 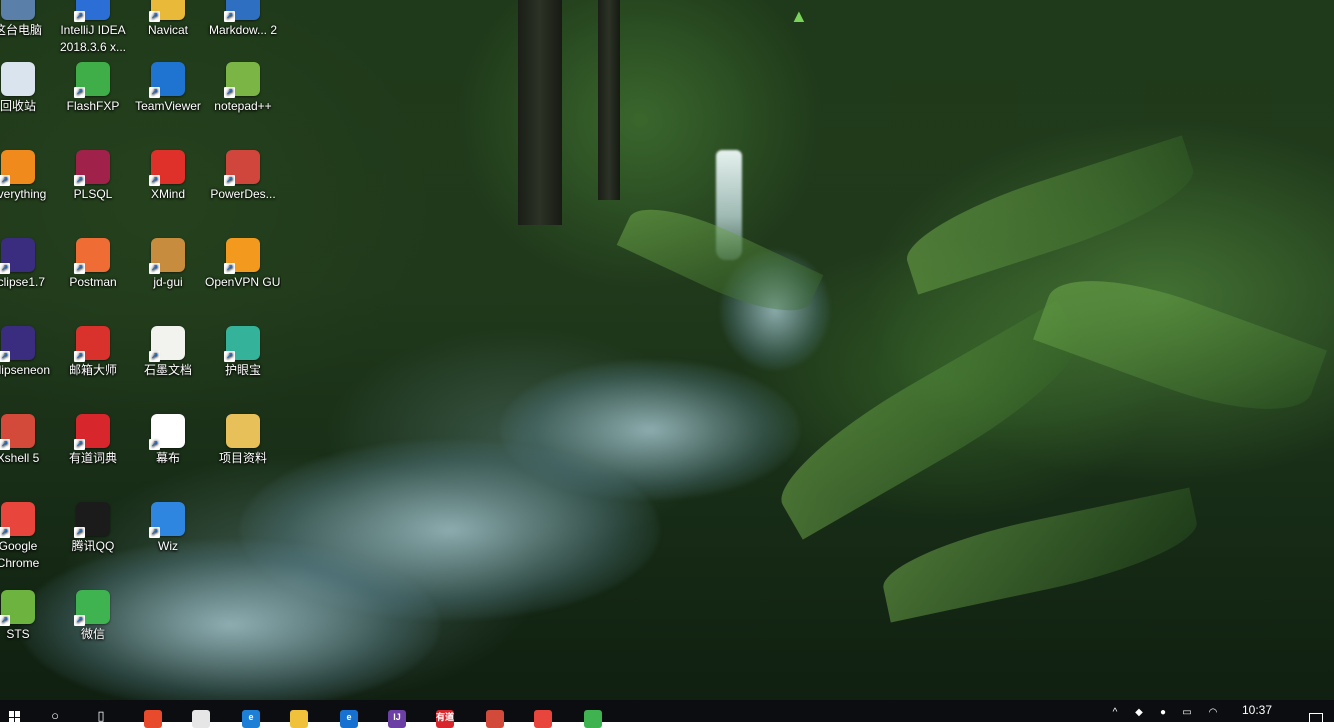 I want to click on taskbar: ○ ▯ e e IJ 有道 ^ ◆ ● ▭ ◠ 10:37, so click(x=667, y=714).